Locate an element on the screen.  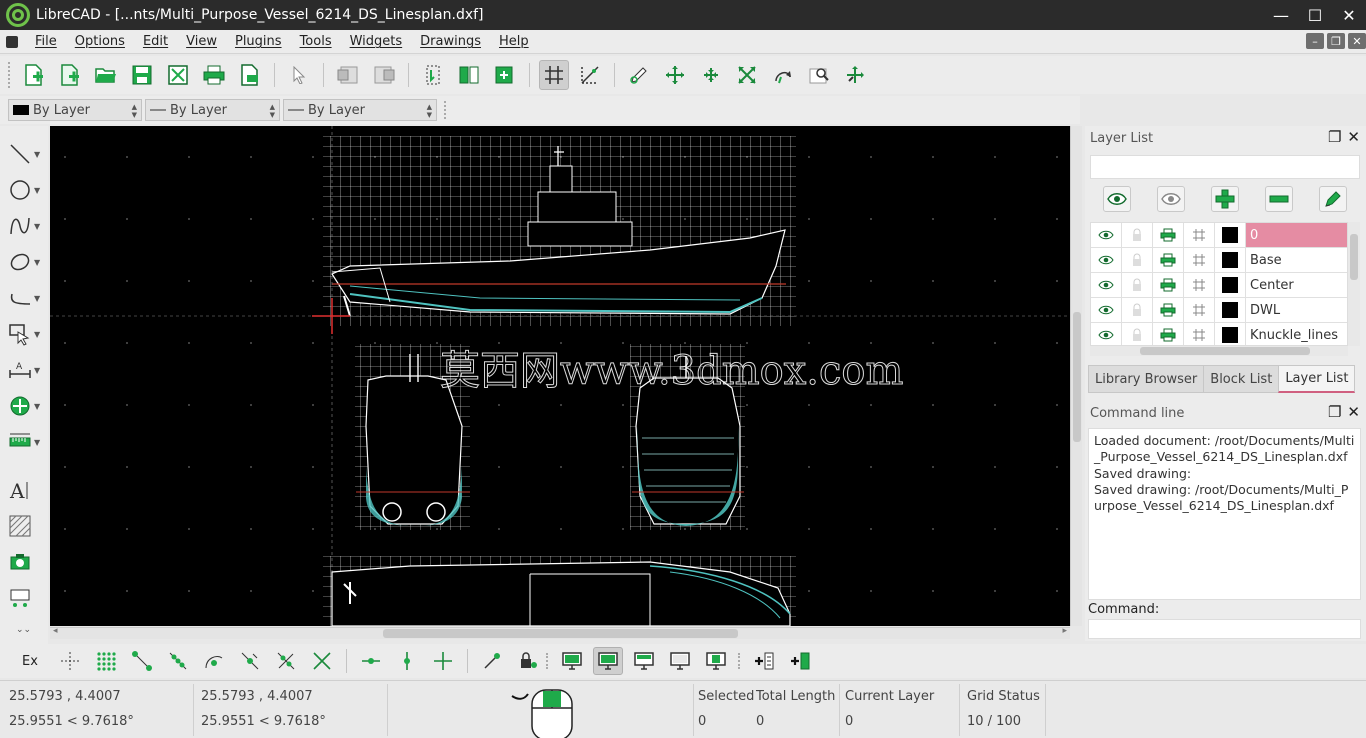
snap-center-button is located at coordinates (214, 661).